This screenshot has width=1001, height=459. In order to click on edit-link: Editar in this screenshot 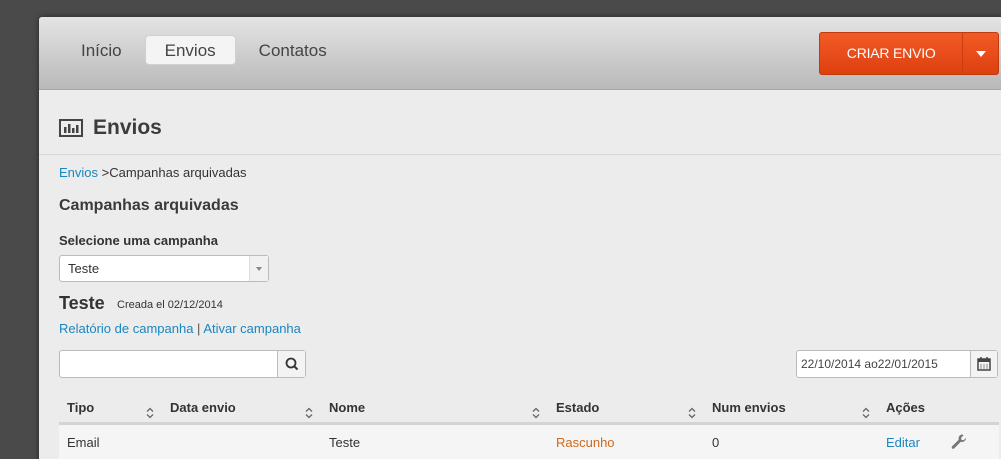, I will do `click(903, 447)`.